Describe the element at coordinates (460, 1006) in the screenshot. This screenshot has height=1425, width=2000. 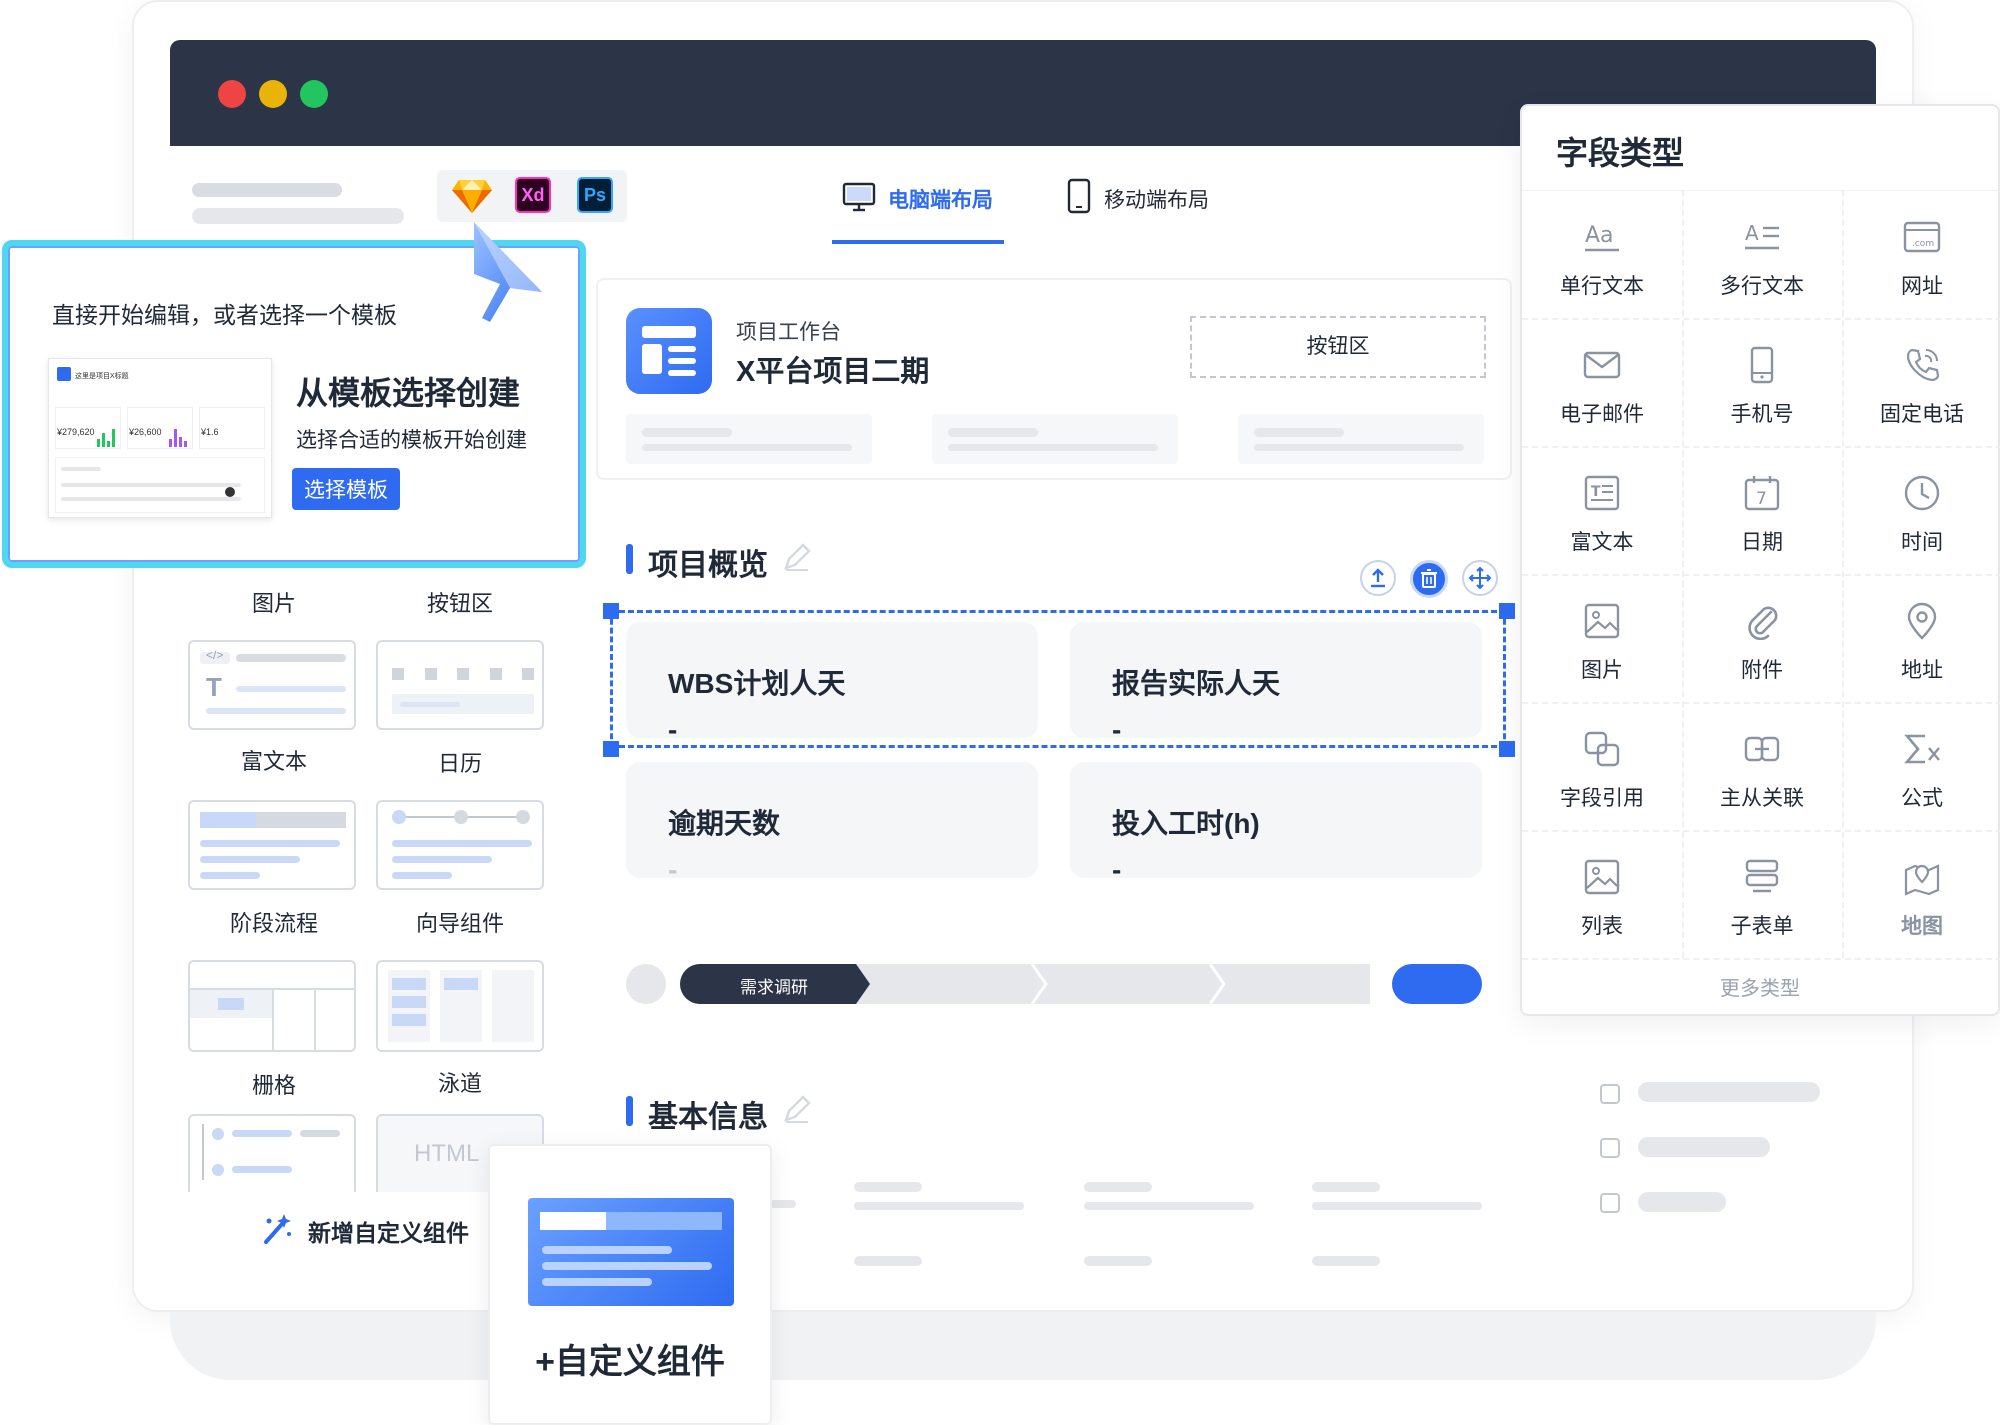
I see `component-swimlane` at that location.